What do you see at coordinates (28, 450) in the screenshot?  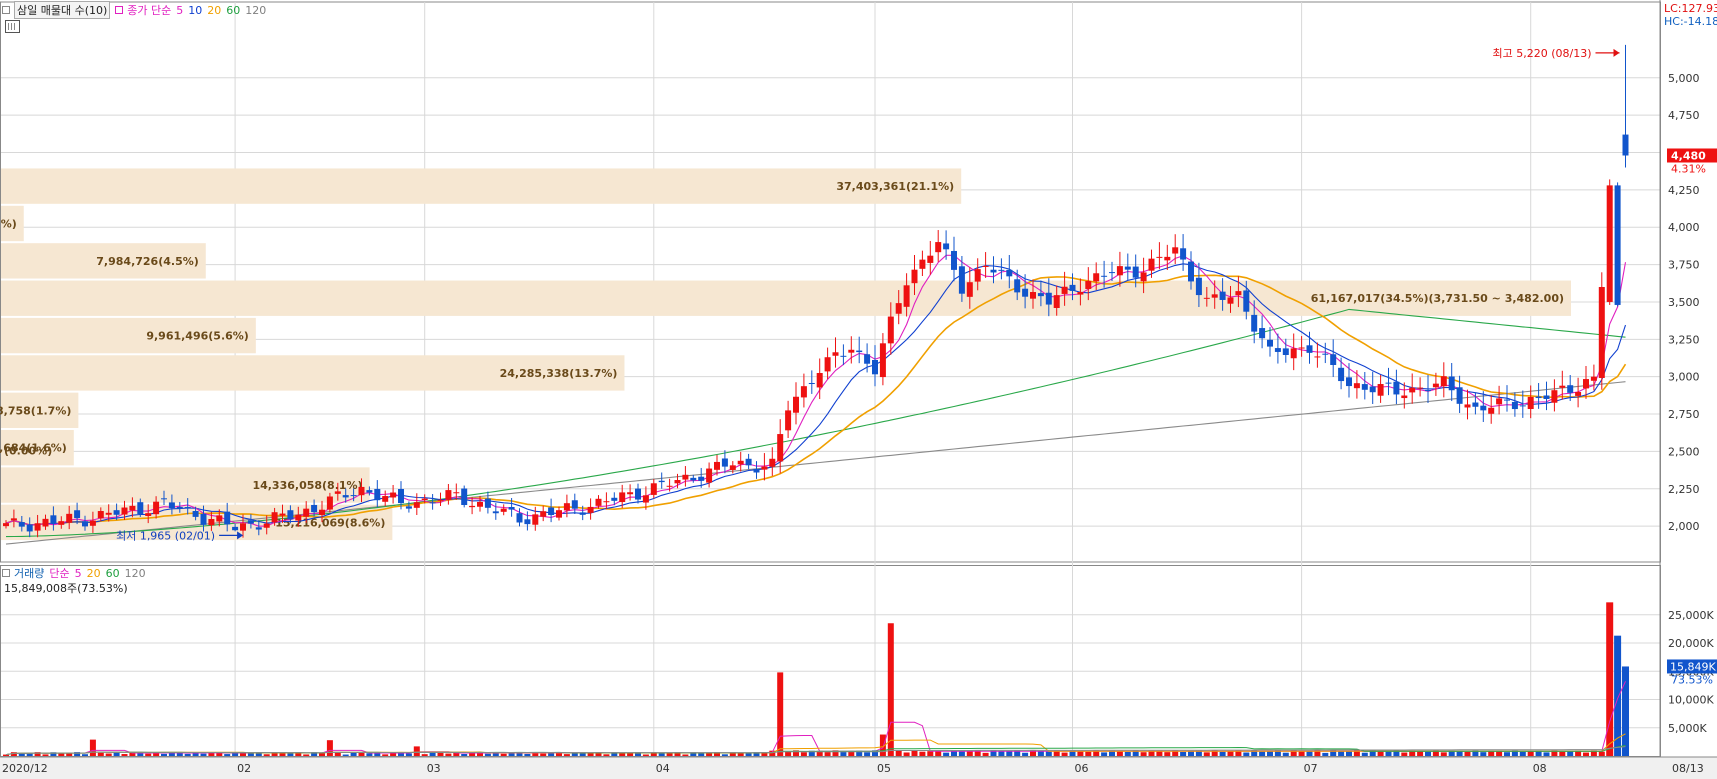 I see `volume-profile-label: (0.00%)` at bounding box center [28, 450].